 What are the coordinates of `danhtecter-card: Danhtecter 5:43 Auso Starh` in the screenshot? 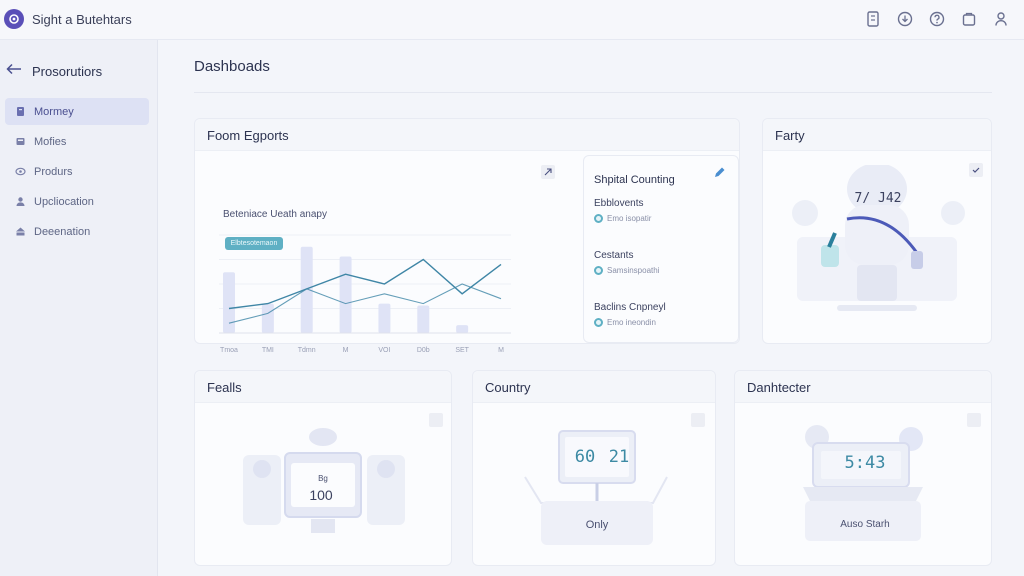 It's located at (863, 468).